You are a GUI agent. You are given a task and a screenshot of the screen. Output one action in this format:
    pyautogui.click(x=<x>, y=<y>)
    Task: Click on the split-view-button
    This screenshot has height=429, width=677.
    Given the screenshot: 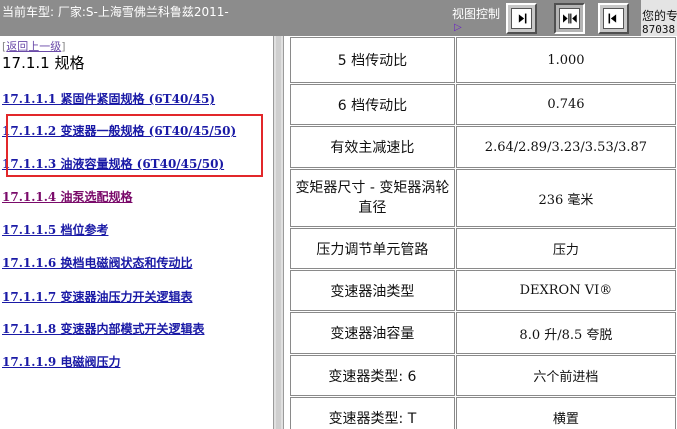 What is the action you would take?
    pyautogui.click(x=569, y=18)
    